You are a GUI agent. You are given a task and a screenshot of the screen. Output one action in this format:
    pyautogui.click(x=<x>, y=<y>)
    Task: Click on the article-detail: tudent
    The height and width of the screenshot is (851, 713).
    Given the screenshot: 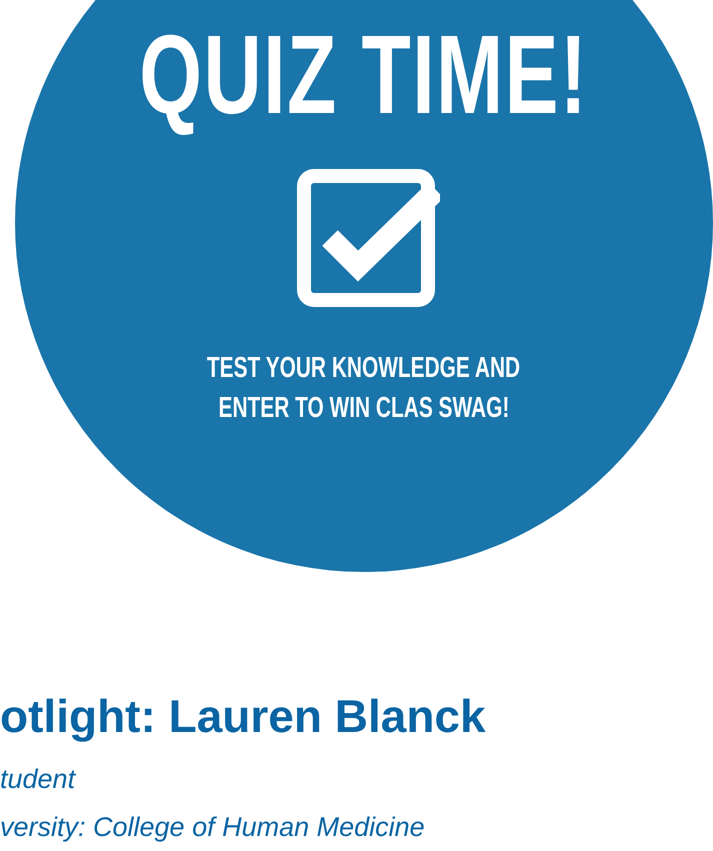 What is the action you would take?
    pyautogui.click(x=38, y=779)
    